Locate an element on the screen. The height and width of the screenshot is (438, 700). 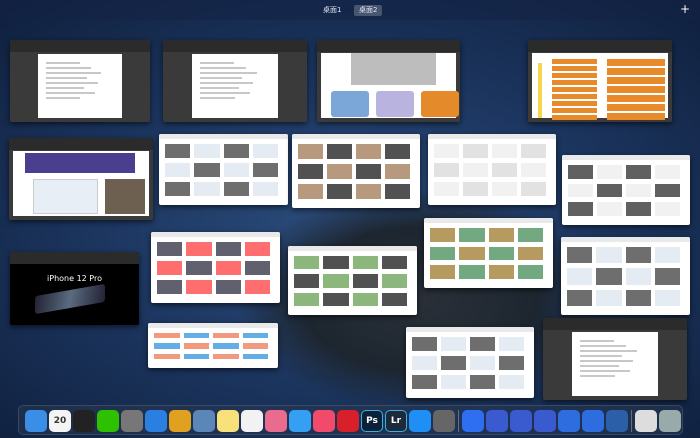
slide-arrow is located at coordinates (540, 90).